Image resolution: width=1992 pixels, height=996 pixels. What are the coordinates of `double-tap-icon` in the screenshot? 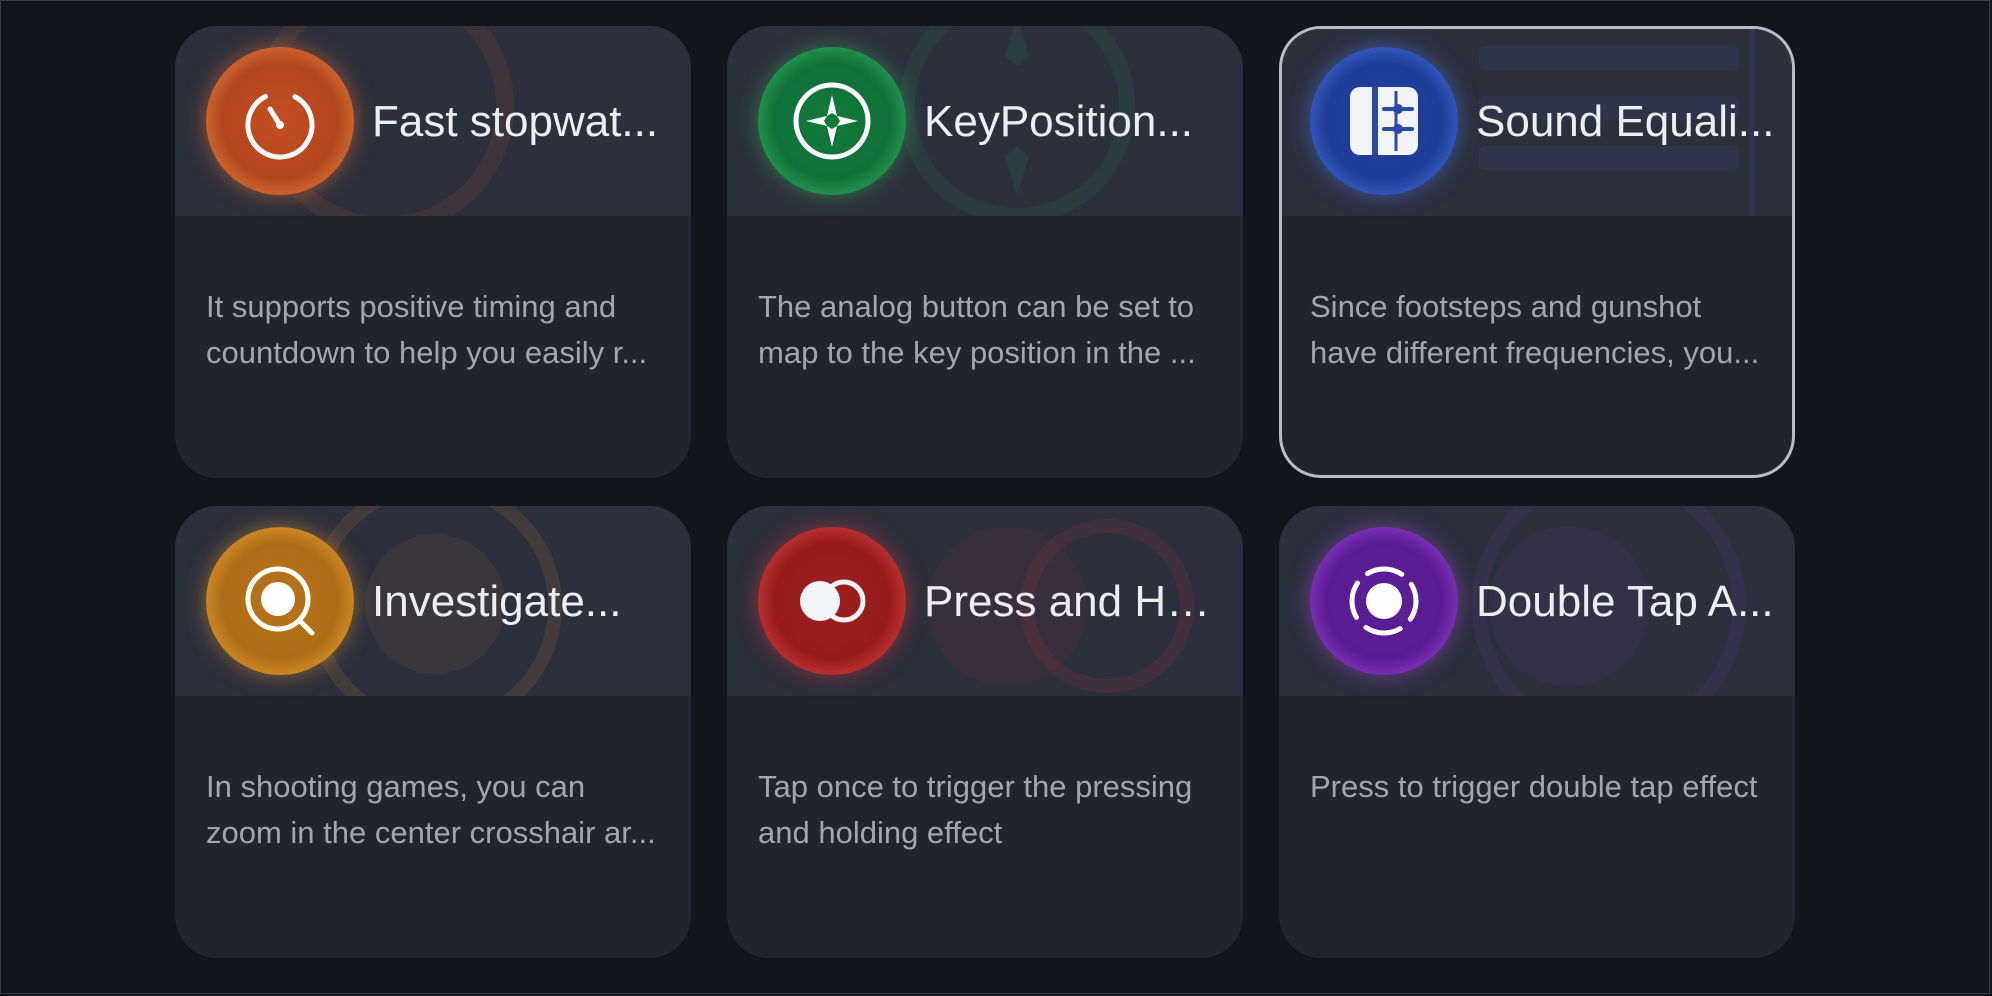 It's located at (1384, 601).